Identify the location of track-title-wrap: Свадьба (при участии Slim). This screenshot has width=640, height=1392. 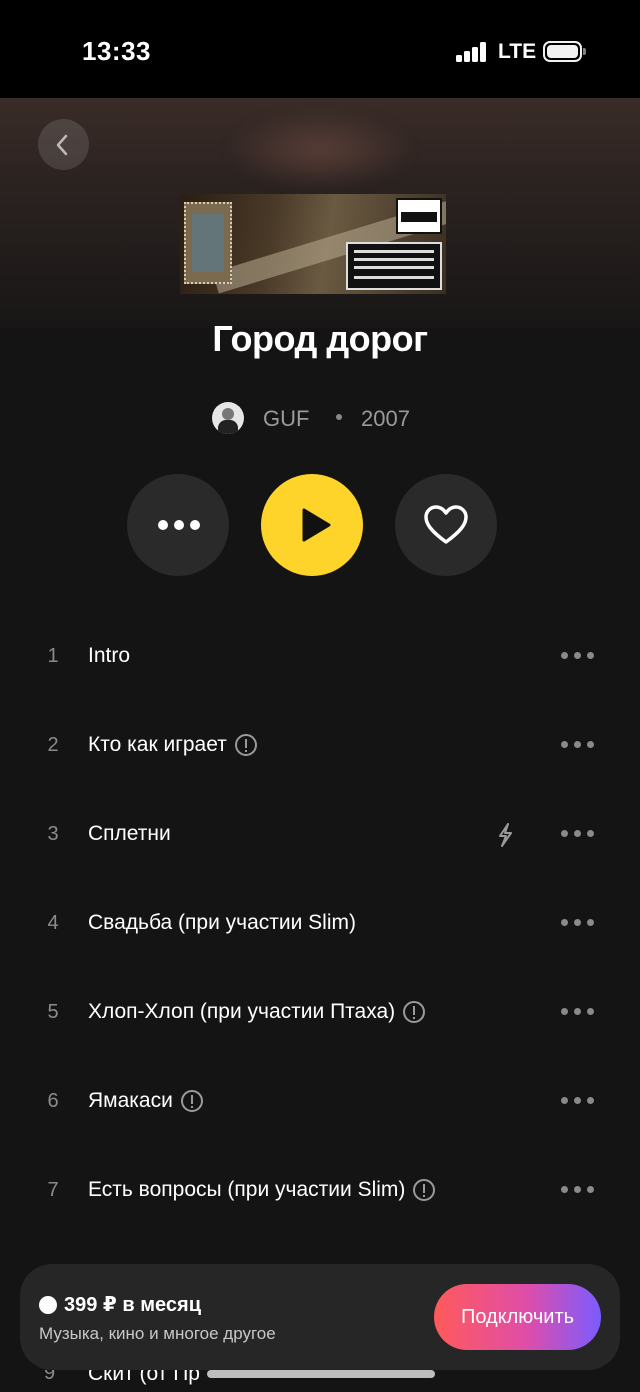
(222, 923).